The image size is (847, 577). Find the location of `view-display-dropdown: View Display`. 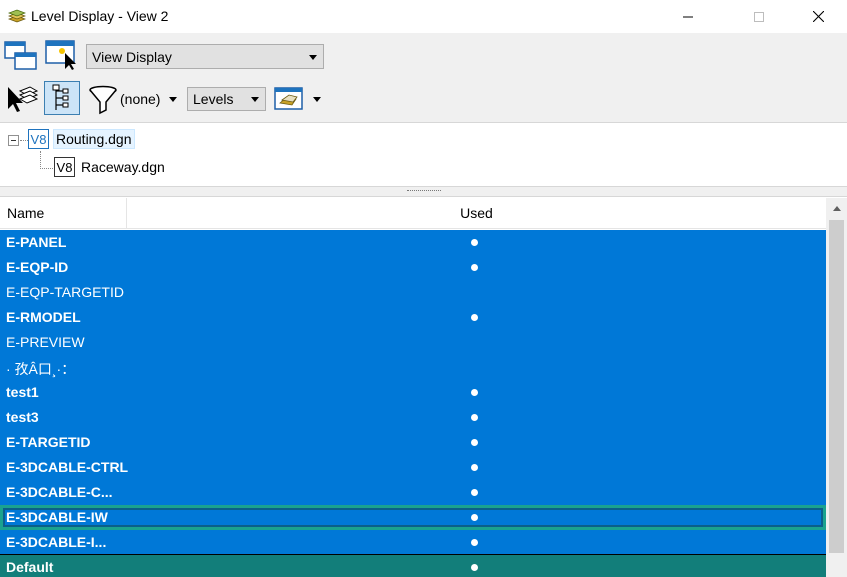

view-display-dropdown: View Display is located at coordinates (205, 56).